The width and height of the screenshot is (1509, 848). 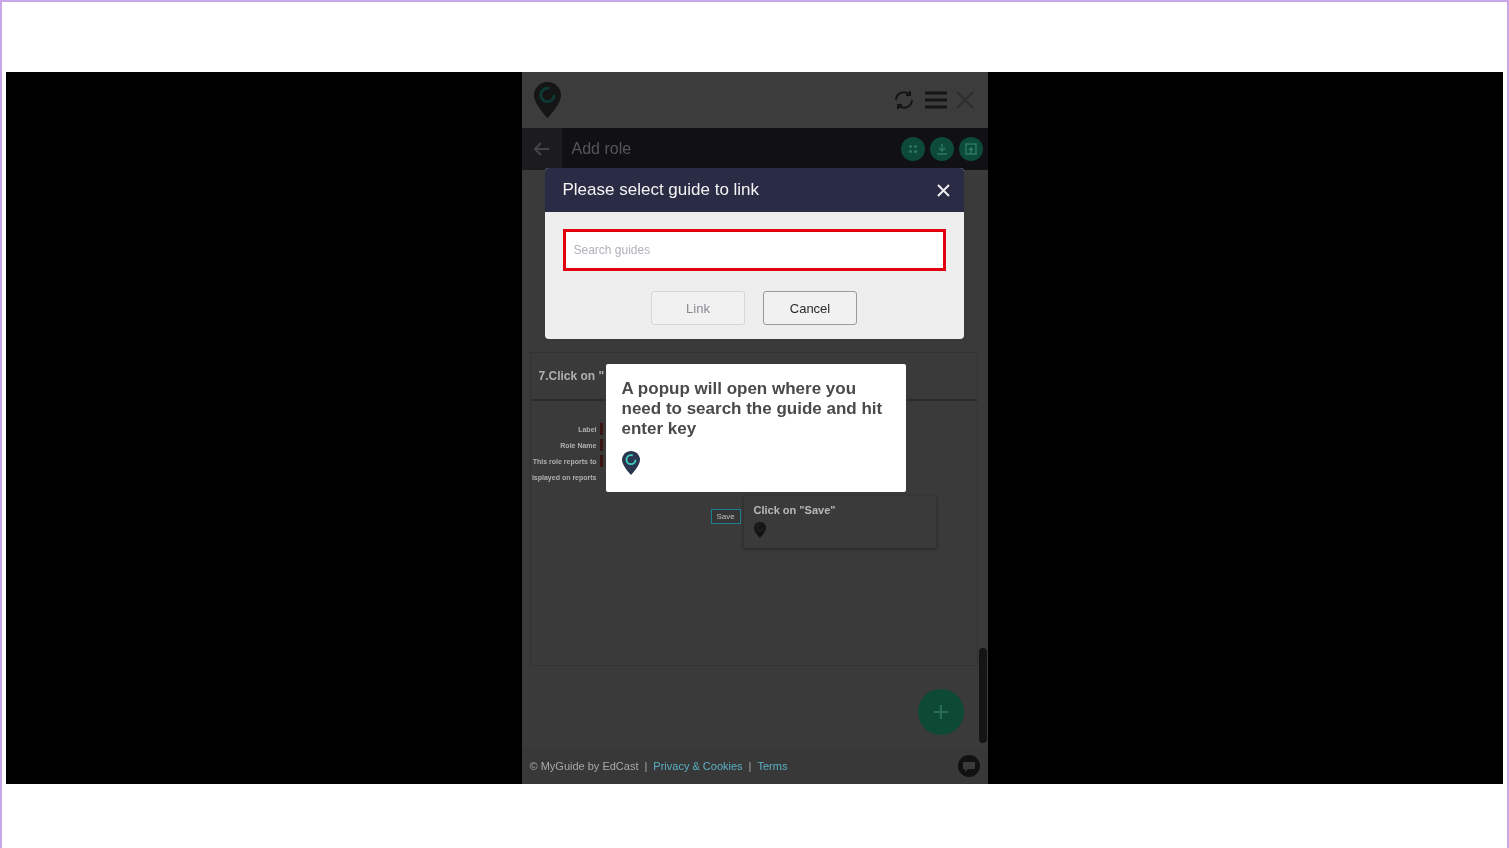 What do you see at coordinates (968, 766) in the screenshot?
I see `chat-icon` at bounding box center [968, 766].